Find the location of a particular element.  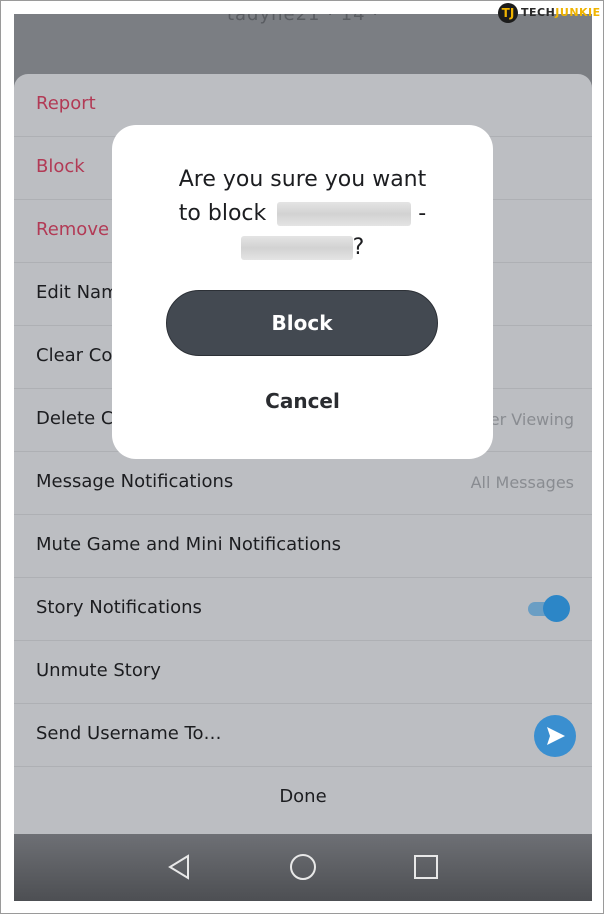

dialog-message-line2: to block - is located at coordinates (302, 213).